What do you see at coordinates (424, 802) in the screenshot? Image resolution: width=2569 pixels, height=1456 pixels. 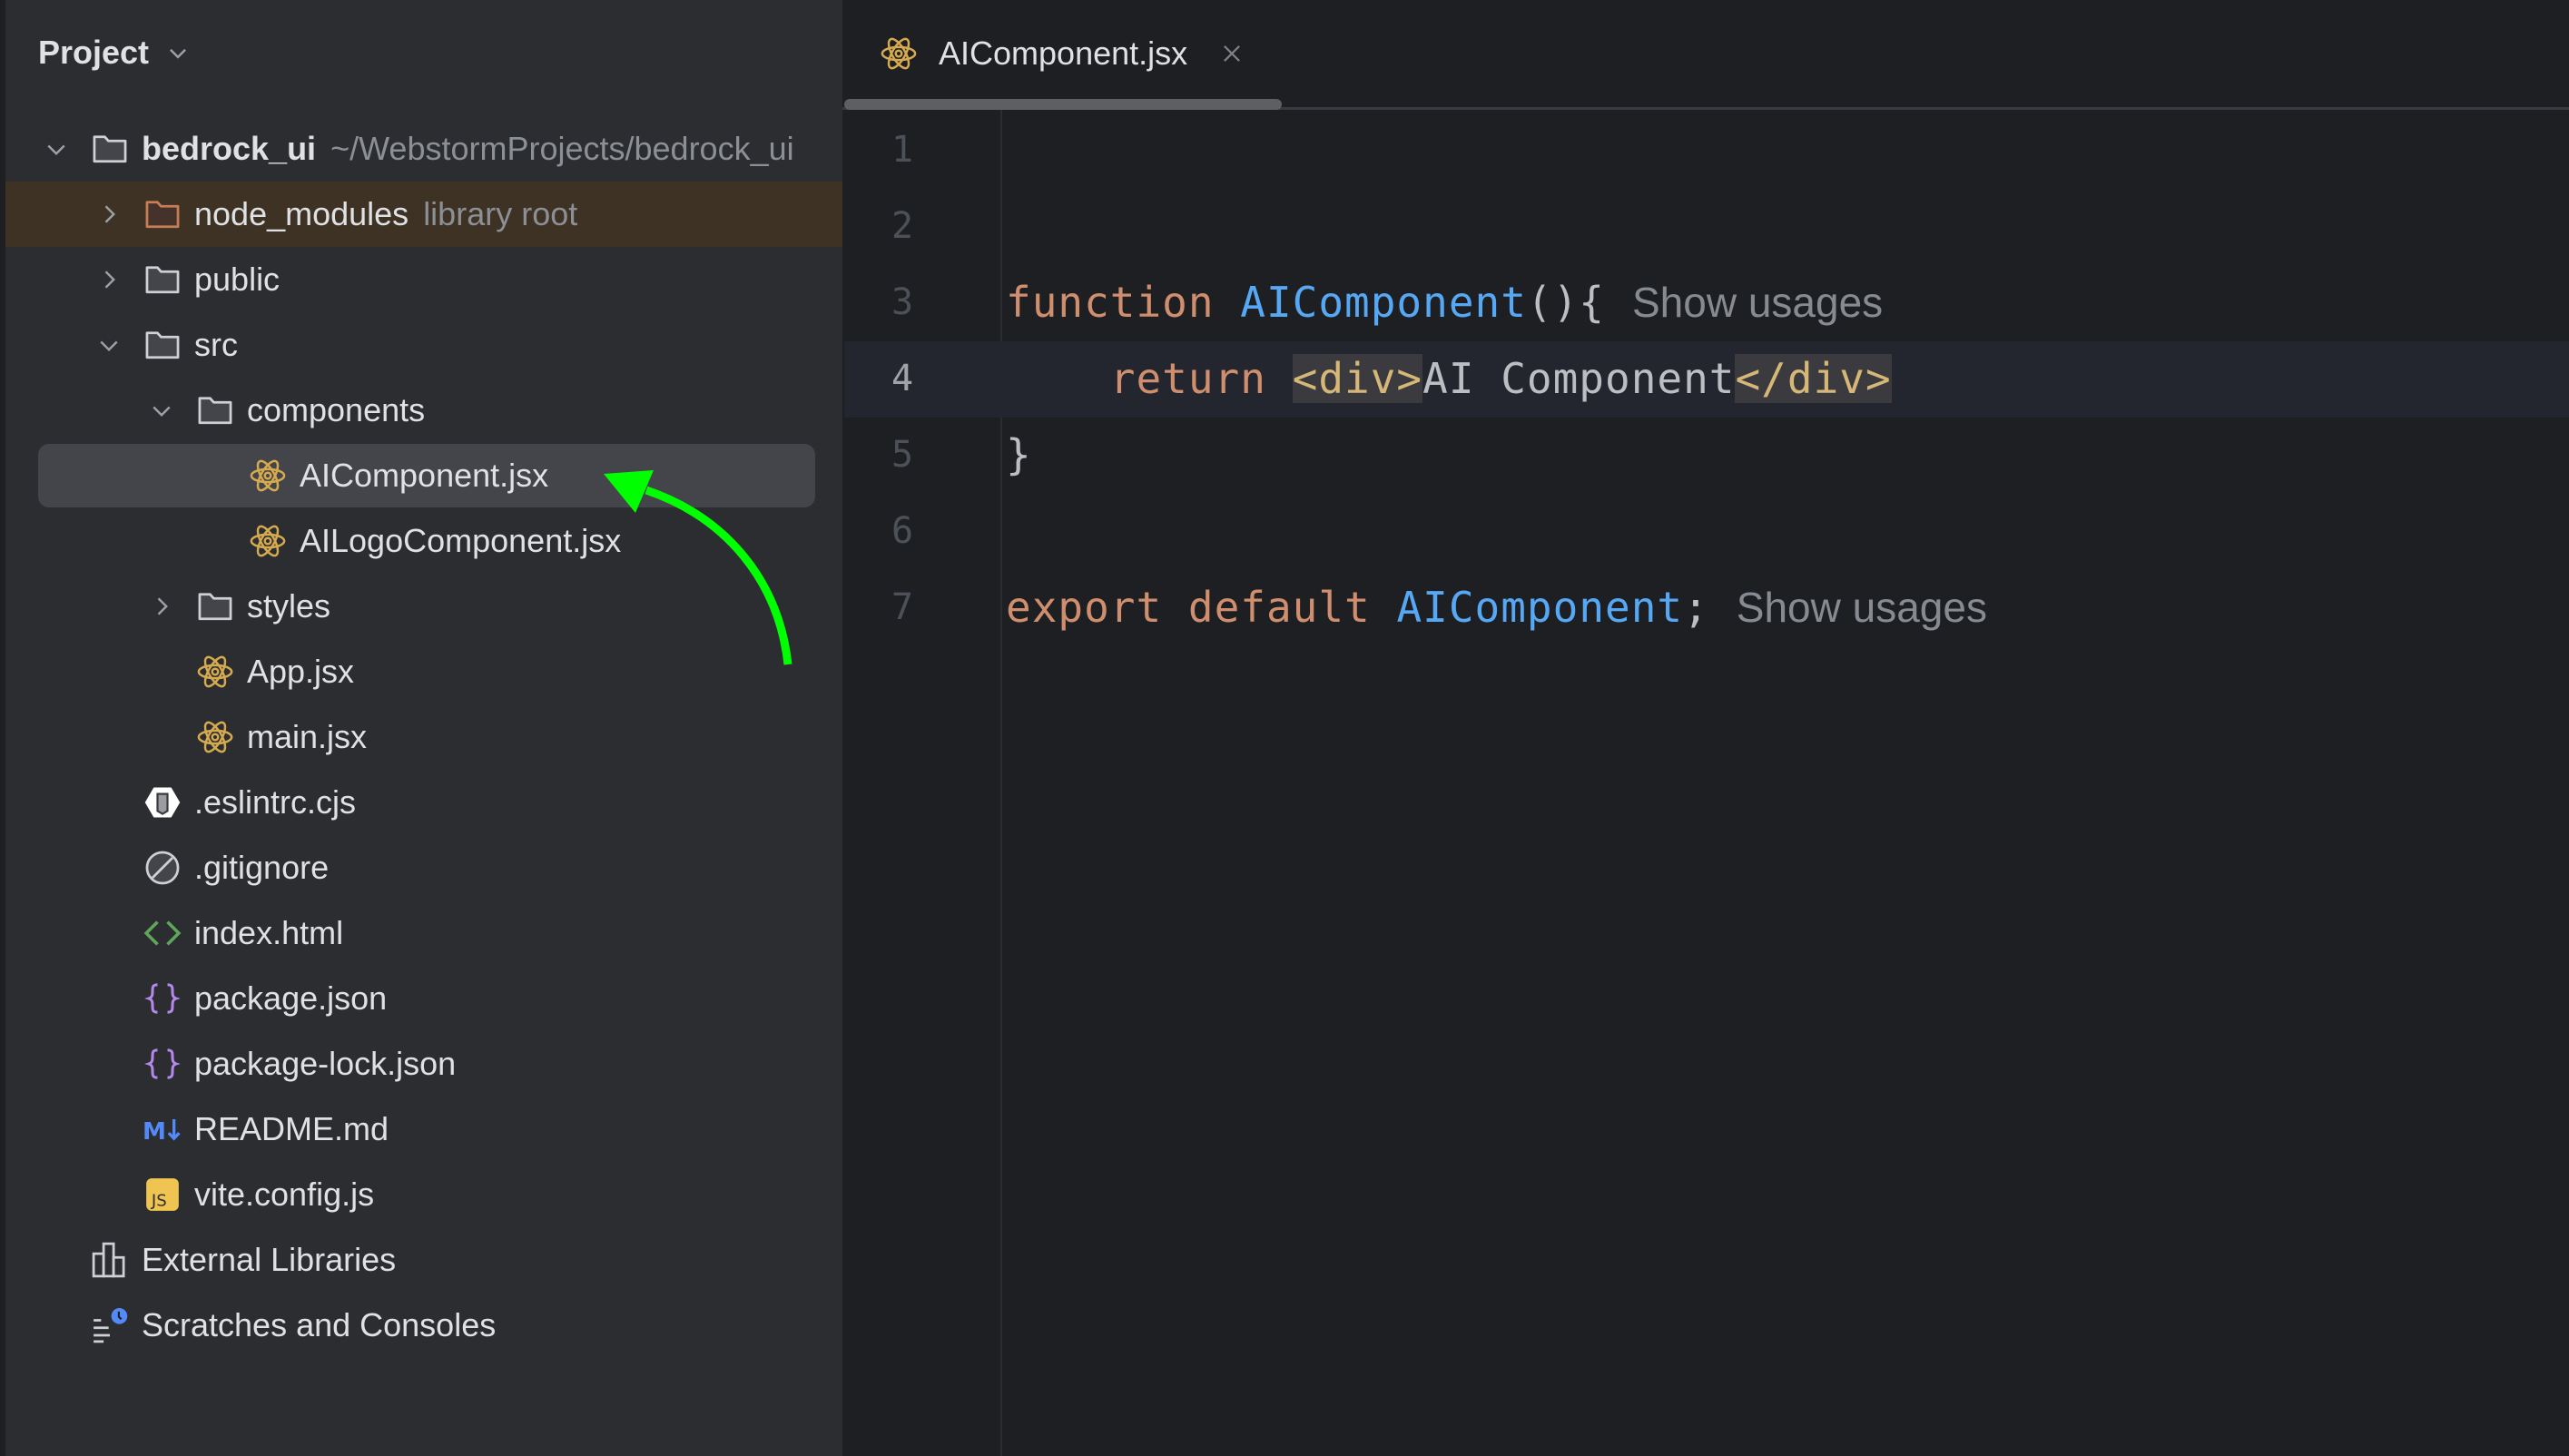 I see `tree-item-eslintrc-cjs: .eslintrc.cjs` at bounding box center [424, 802].